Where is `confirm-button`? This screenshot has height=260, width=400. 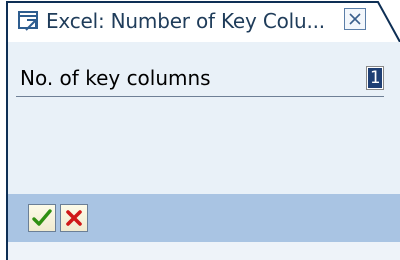 confirm-button is located at coordinates (42, 218).